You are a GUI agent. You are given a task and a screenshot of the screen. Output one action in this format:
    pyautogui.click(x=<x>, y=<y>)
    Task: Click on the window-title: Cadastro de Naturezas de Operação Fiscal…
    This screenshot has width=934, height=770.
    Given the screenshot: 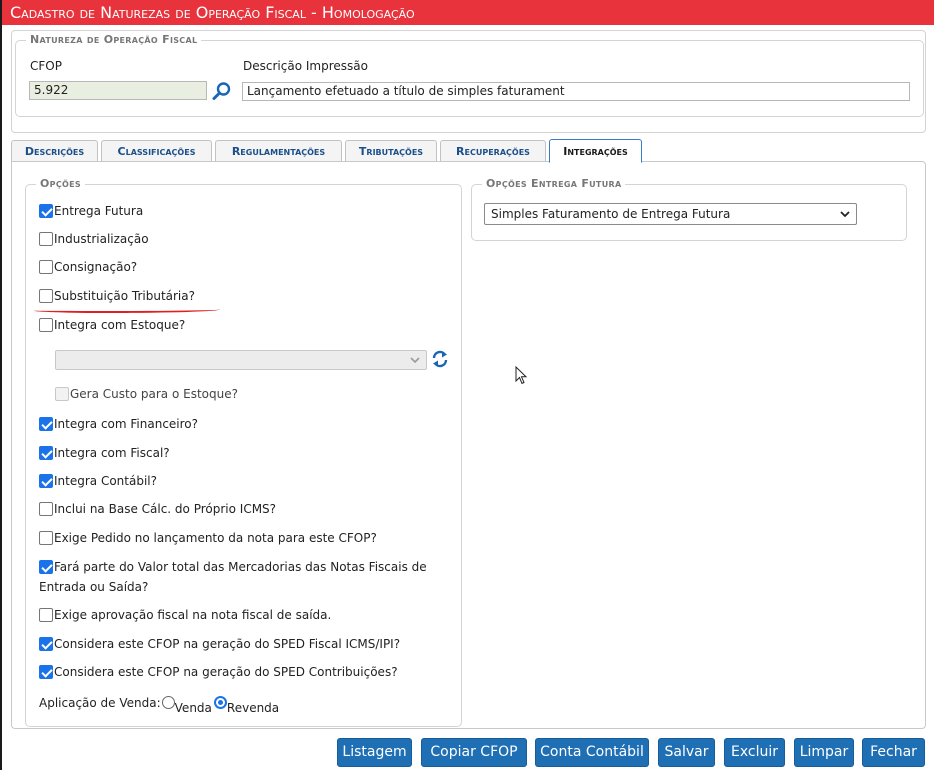 What is the action you would take?
    pyautogui.click(x=468, y=12)
    